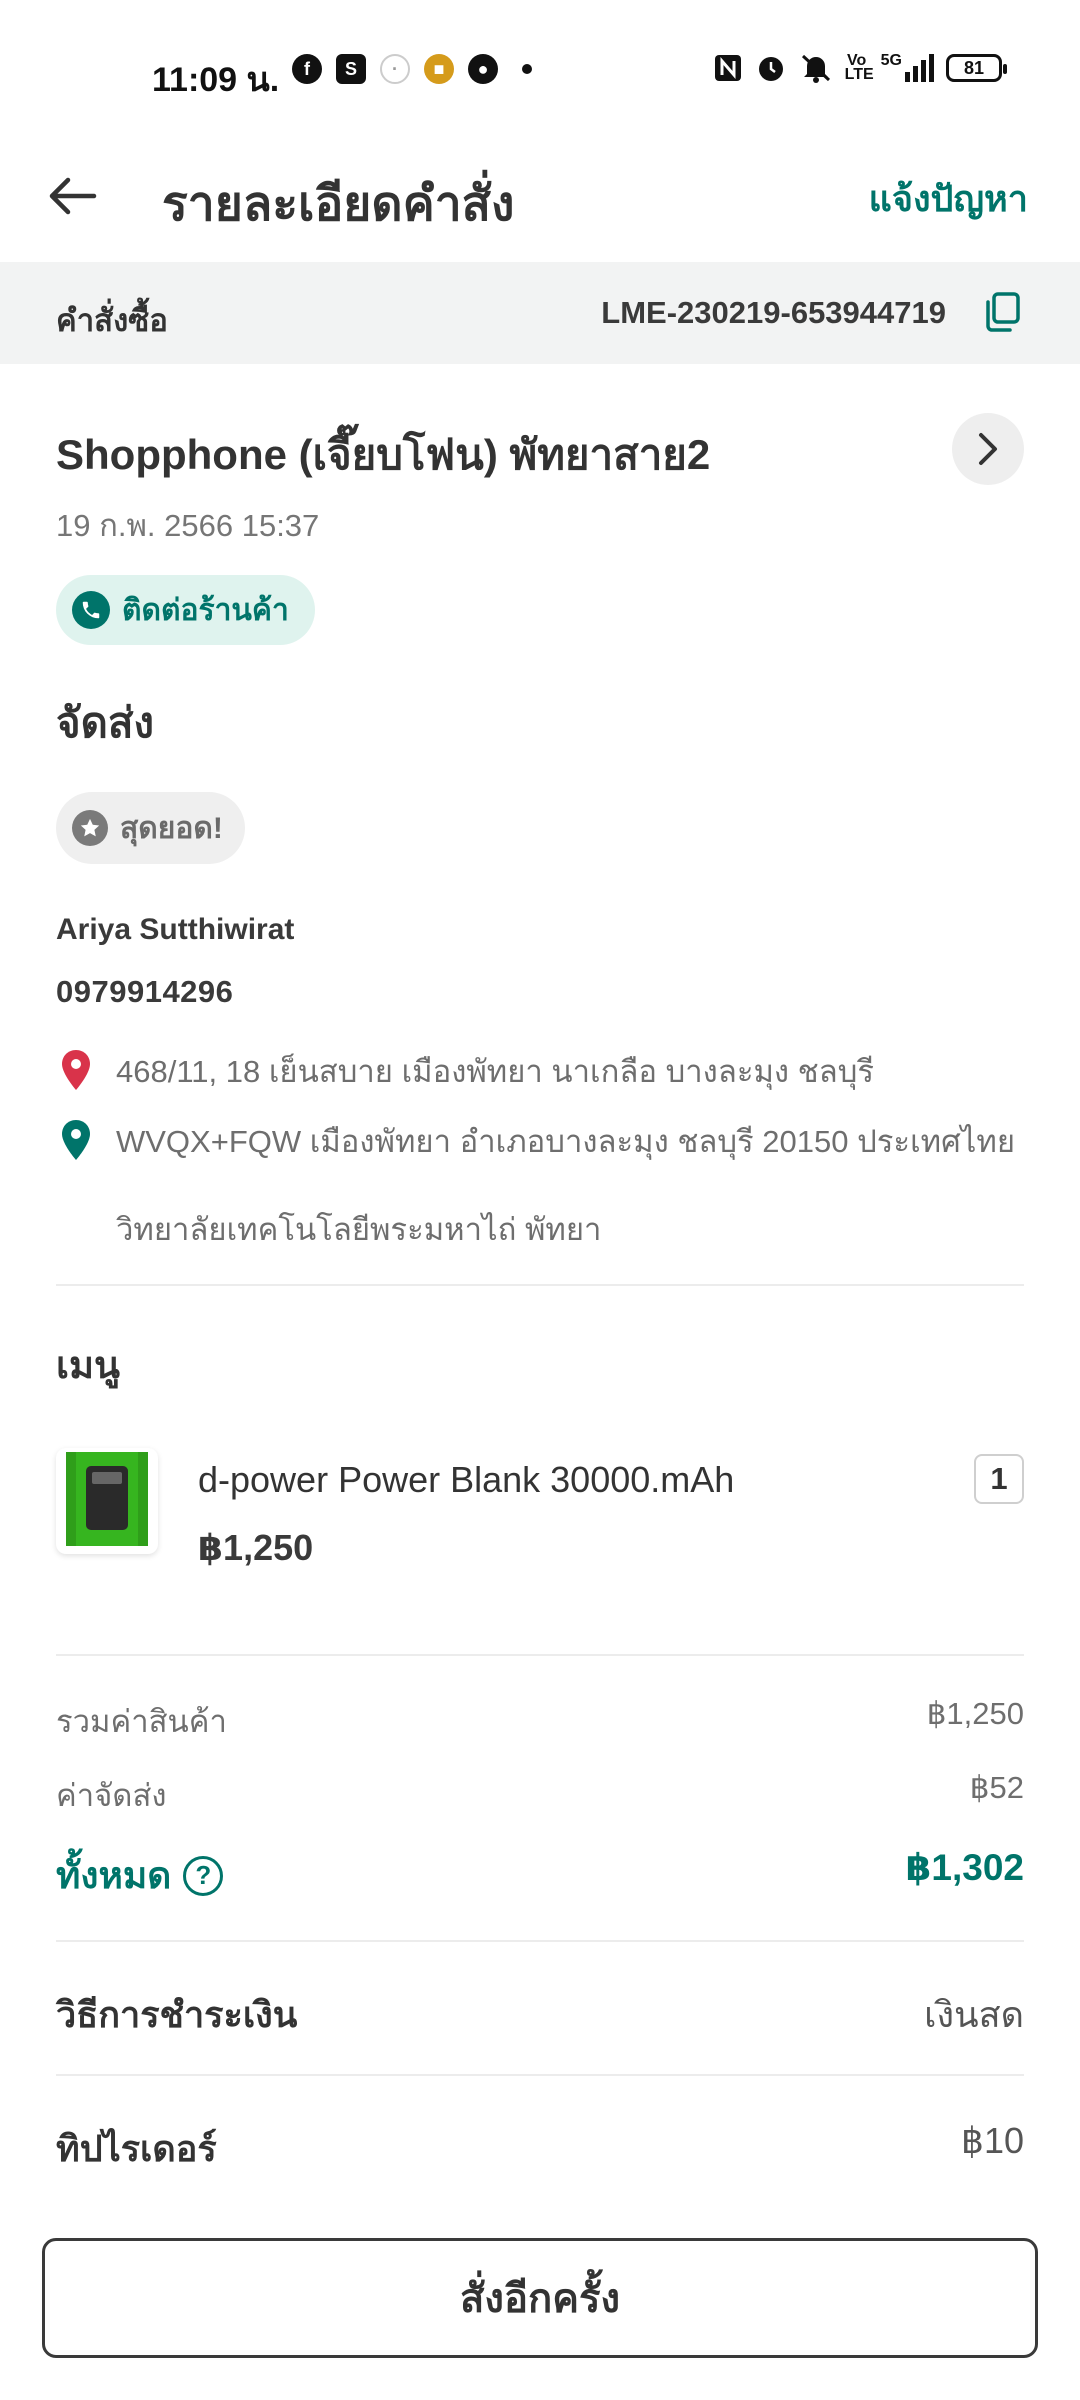 The image size is (1080, 2400). I want to click on dropoff-note: วิทยาลัยเทคโนโลยีพระมหาไถ่ พัทยา, so click(359, 1229).